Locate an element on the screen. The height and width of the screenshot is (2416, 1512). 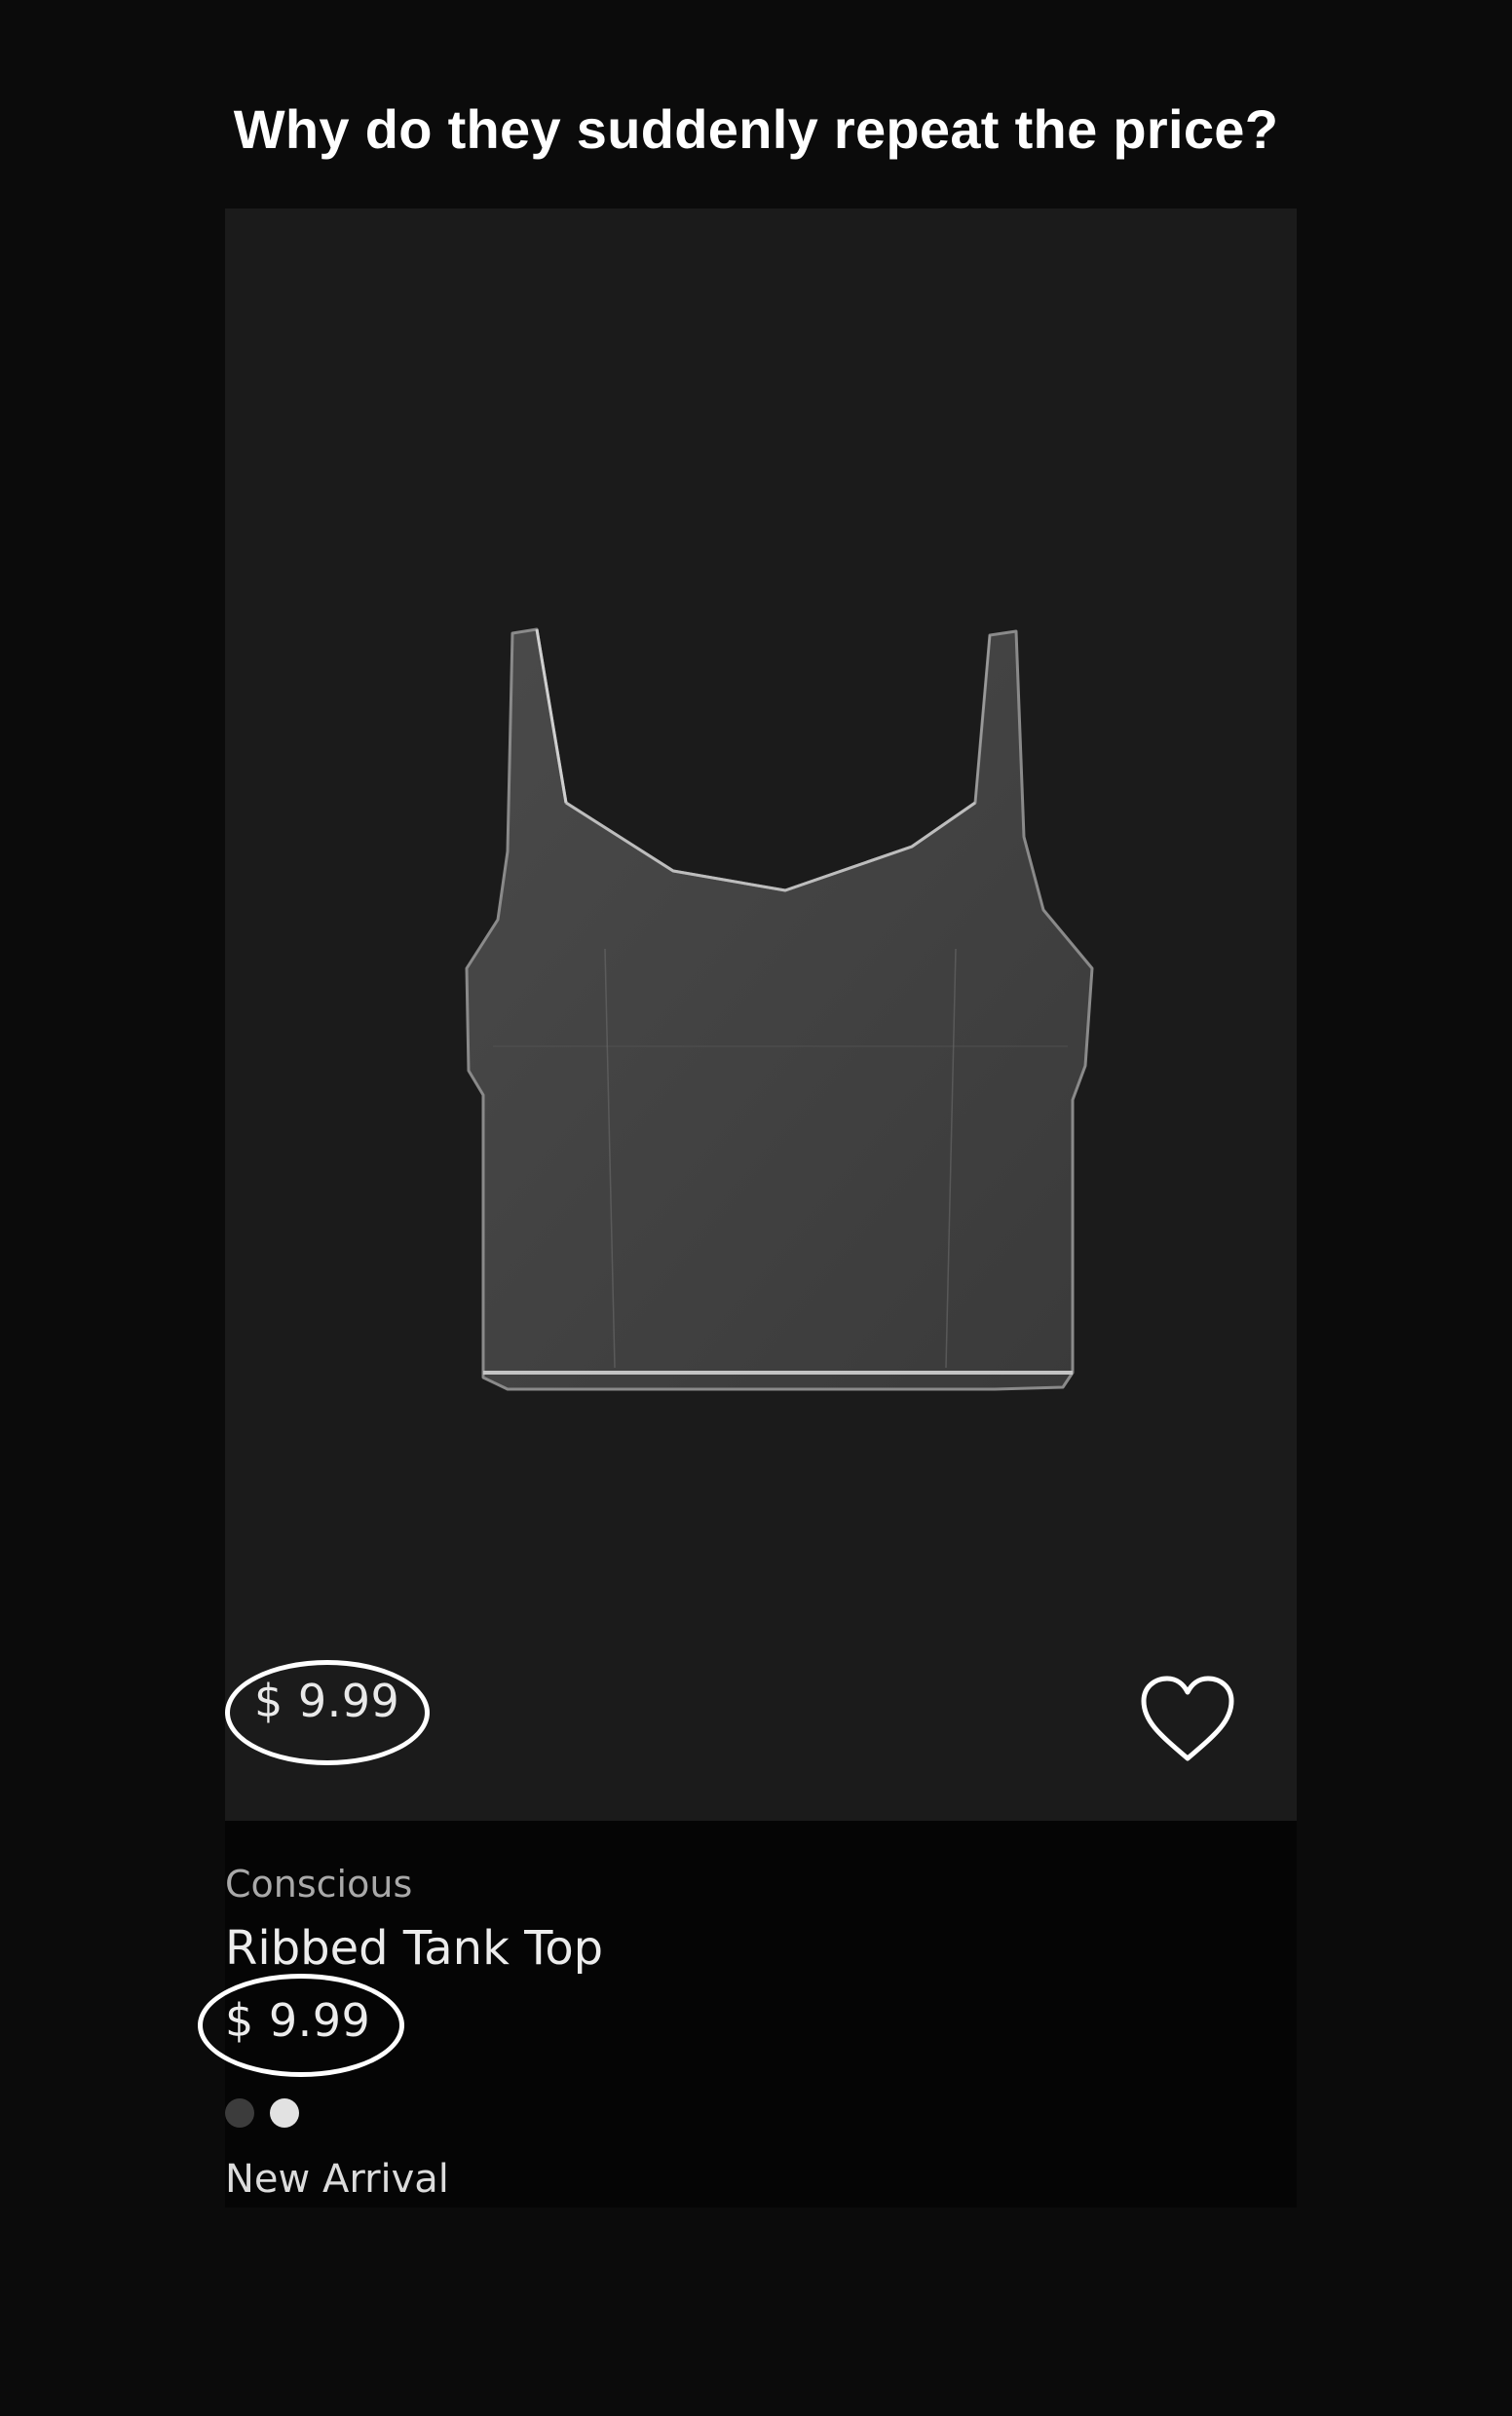
product-title: Ribbed Tank Top is located at coordinates (414, 1948).